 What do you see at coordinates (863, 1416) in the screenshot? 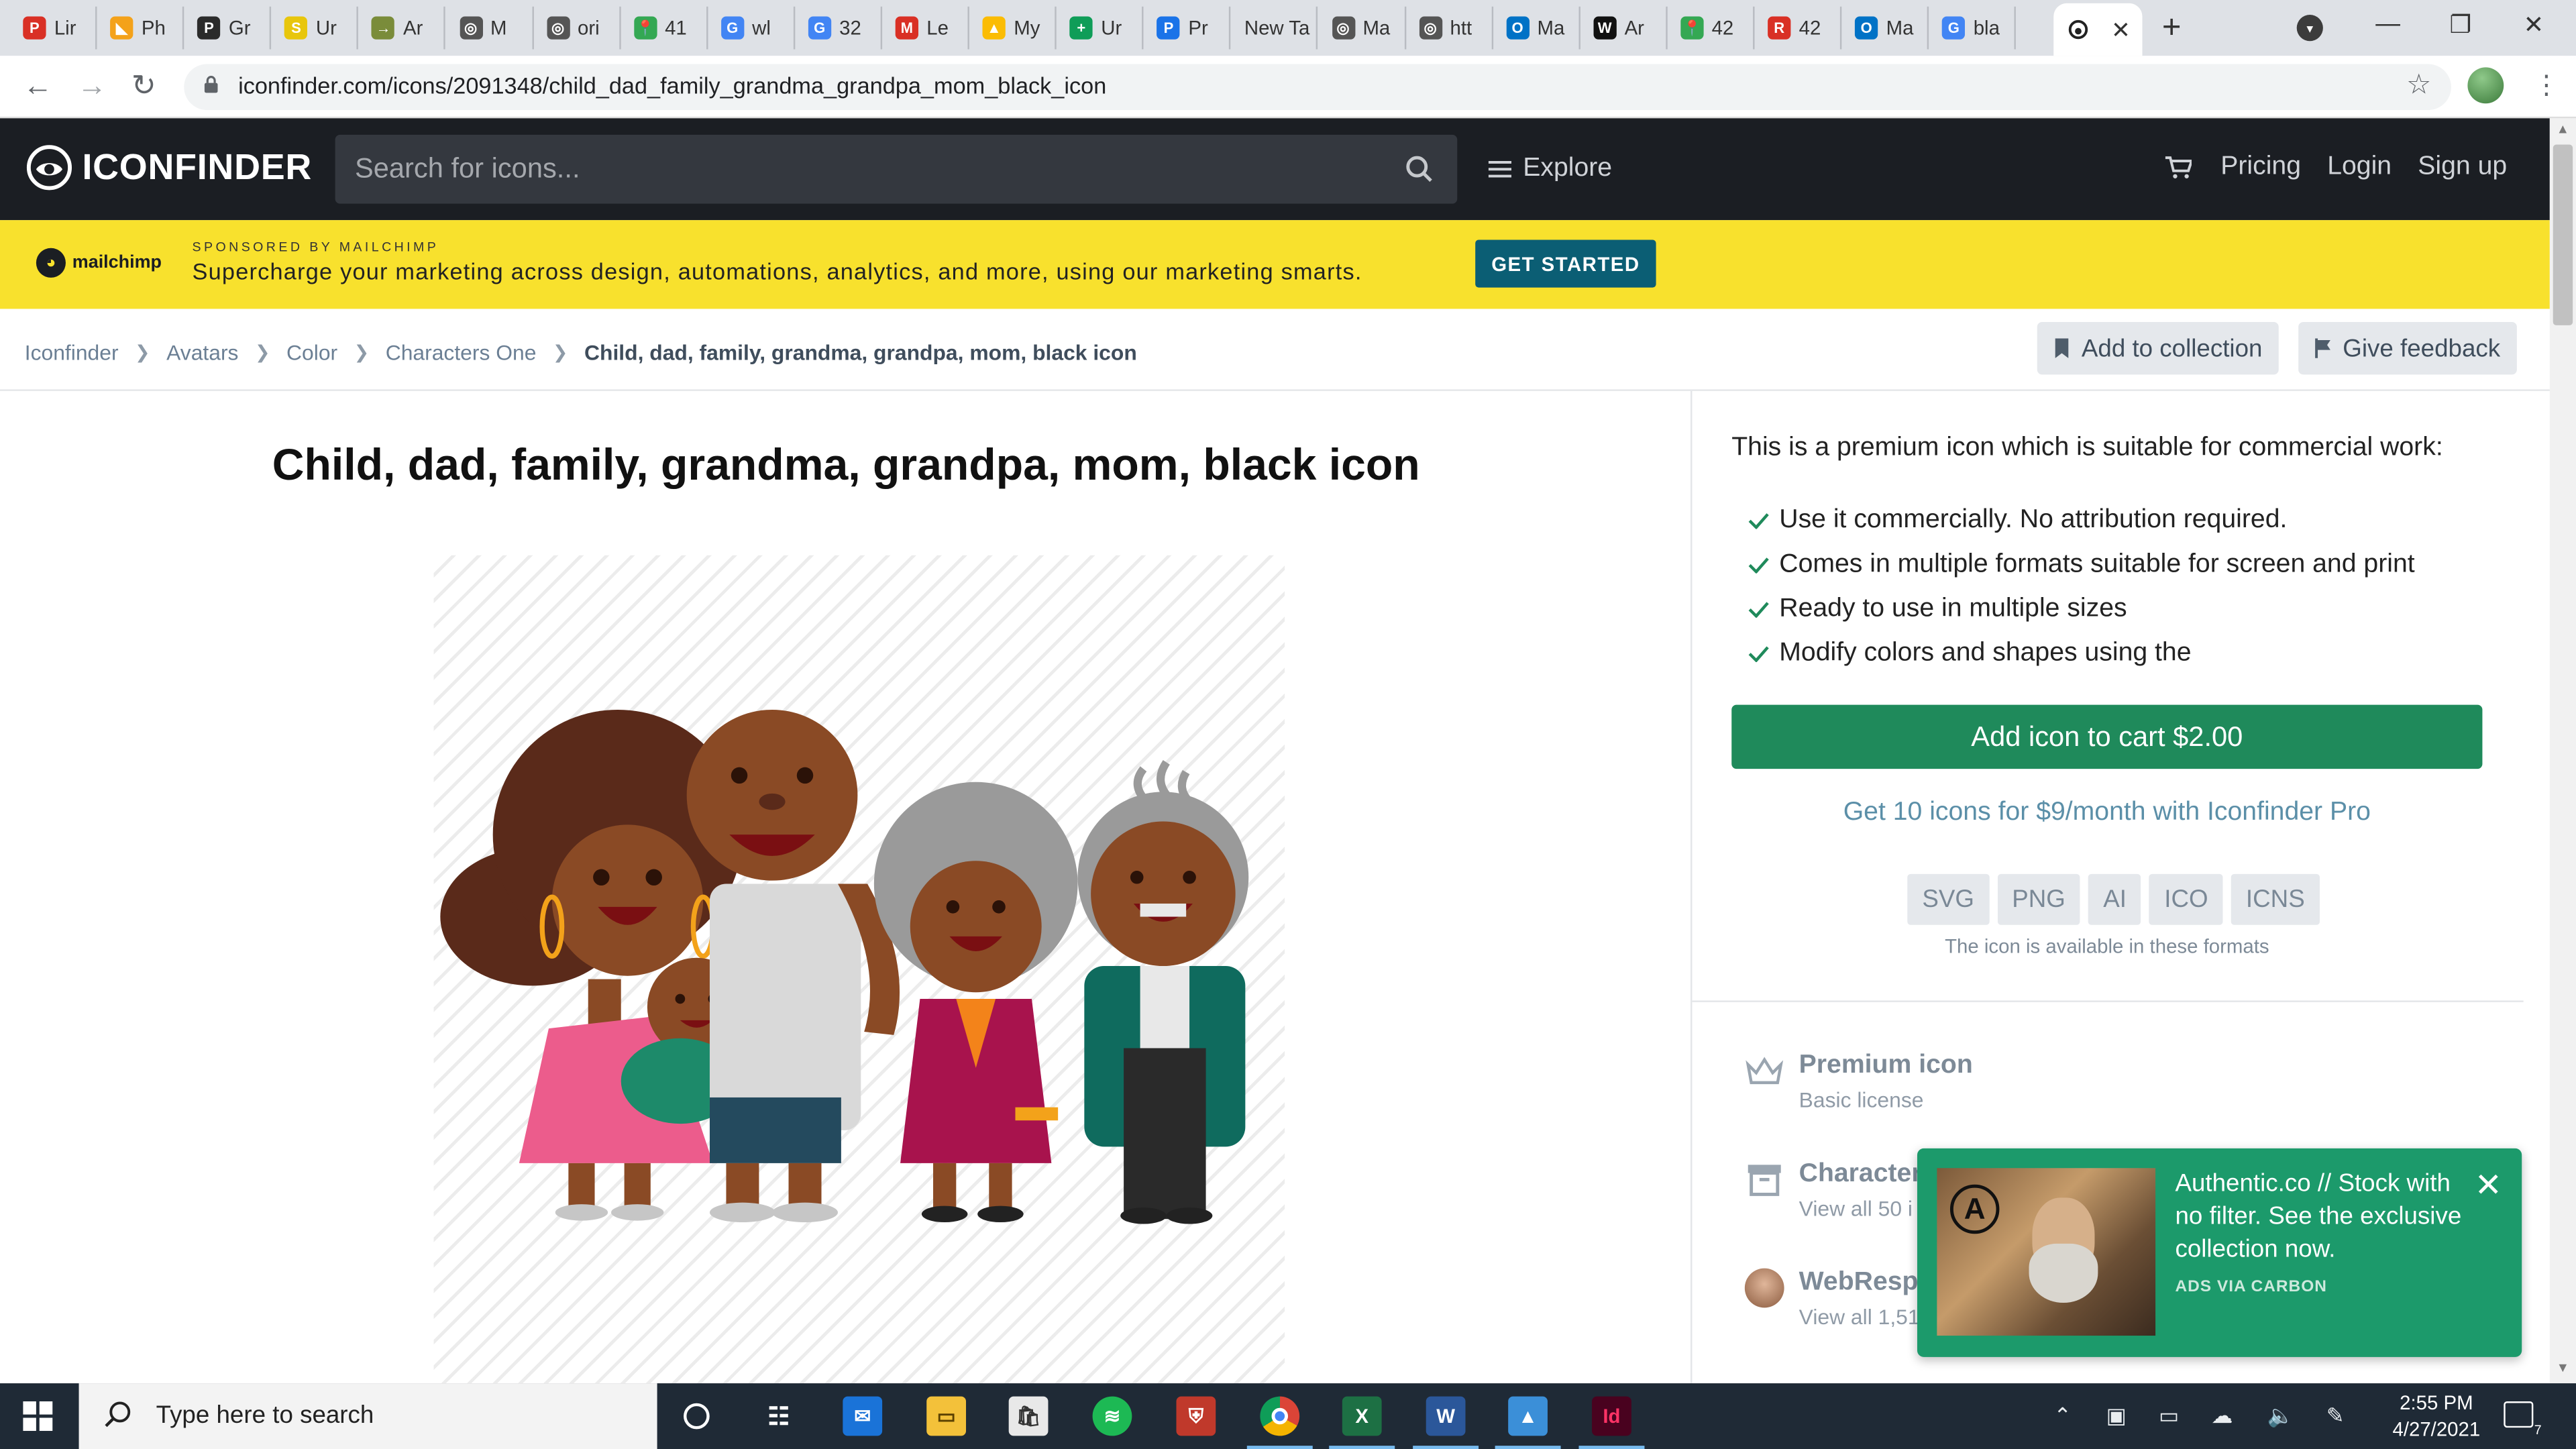
I see `mail-app-icon: ✉` at bounding box center [863, 1416].